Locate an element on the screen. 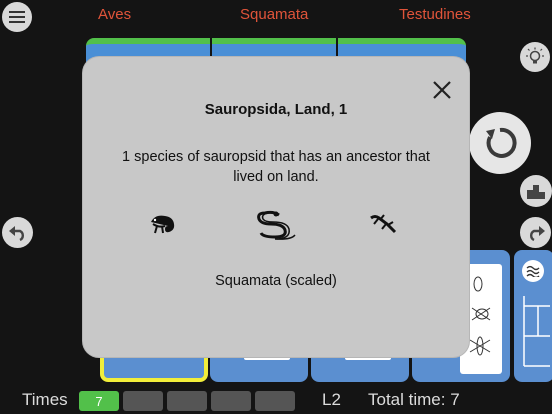  water-icon is located at coordinates (533, 271).